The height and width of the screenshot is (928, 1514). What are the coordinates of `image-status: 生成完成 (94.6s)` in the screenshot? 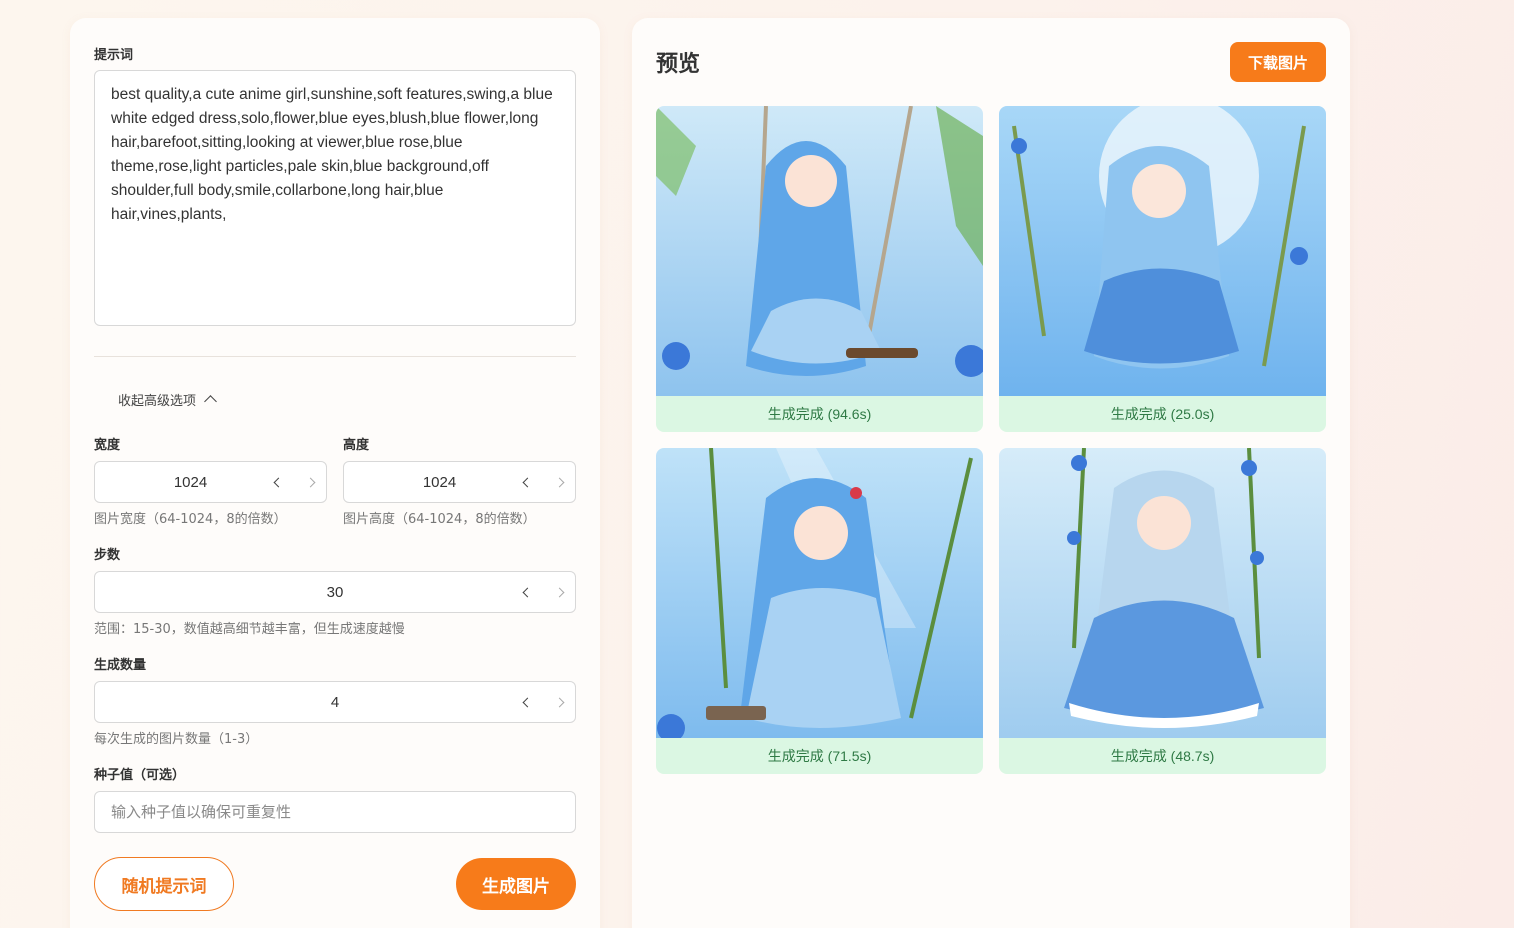 It's located at (819, 414).